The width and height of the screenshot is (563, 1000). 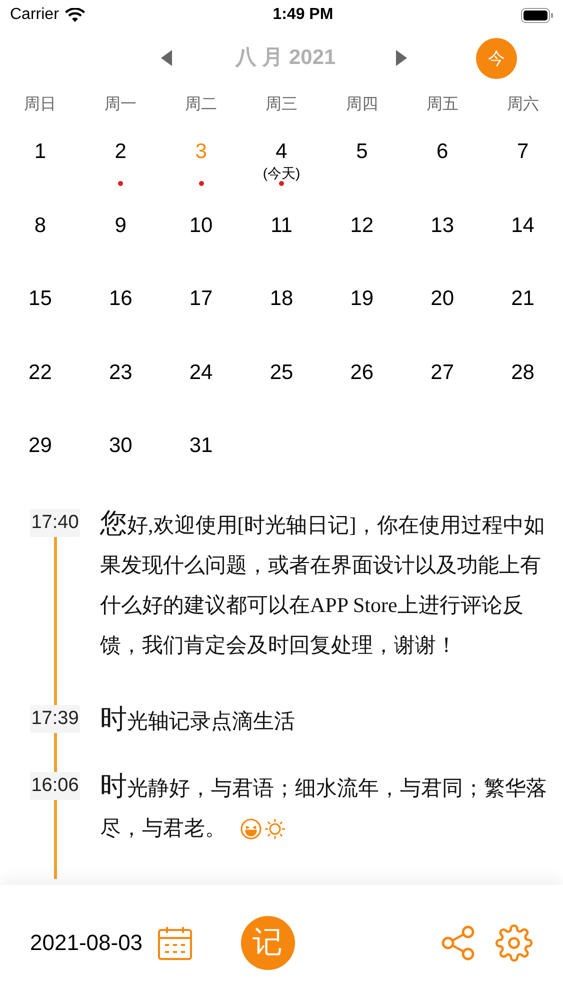 I want to click on calendar-day: 19, so click(x=362, y=311).